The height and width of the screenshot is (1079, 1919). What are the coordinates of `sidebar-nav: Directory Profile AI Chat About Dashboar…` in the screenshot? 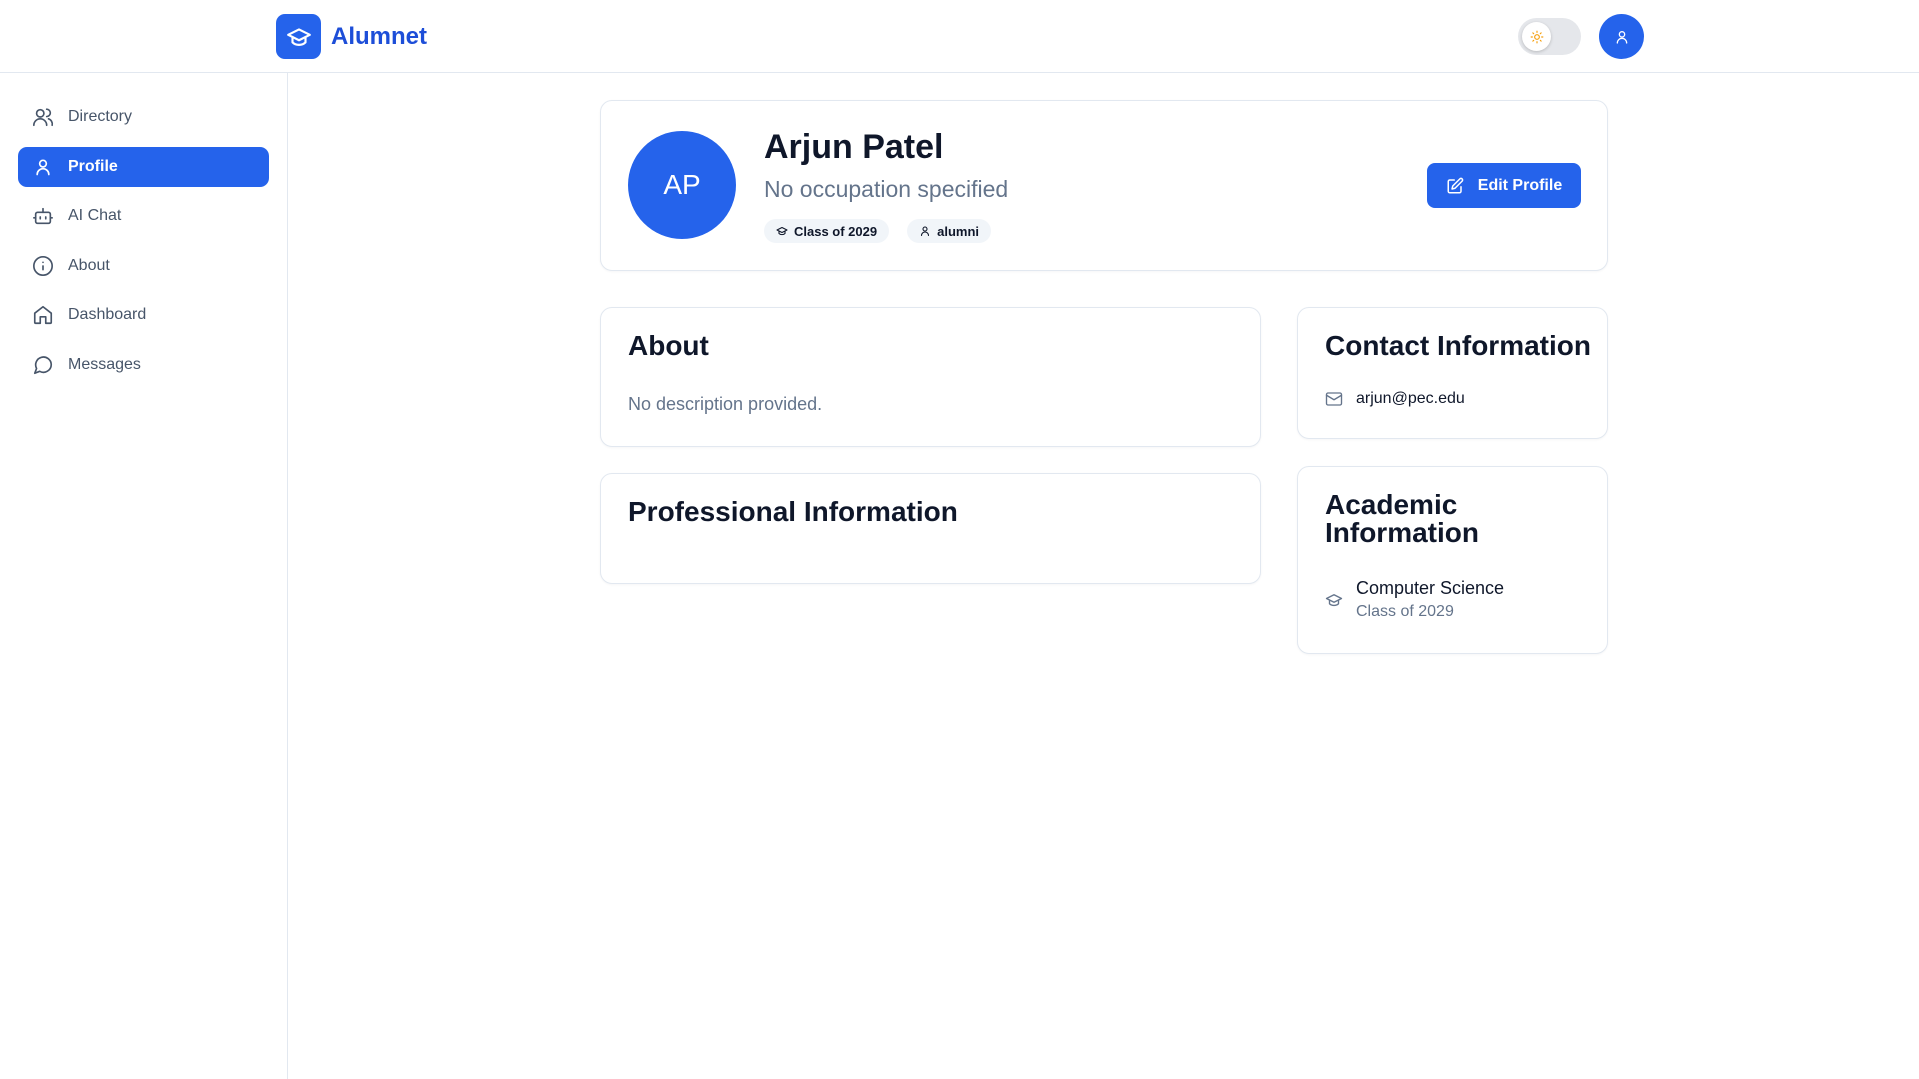 It's located at (143, 245).